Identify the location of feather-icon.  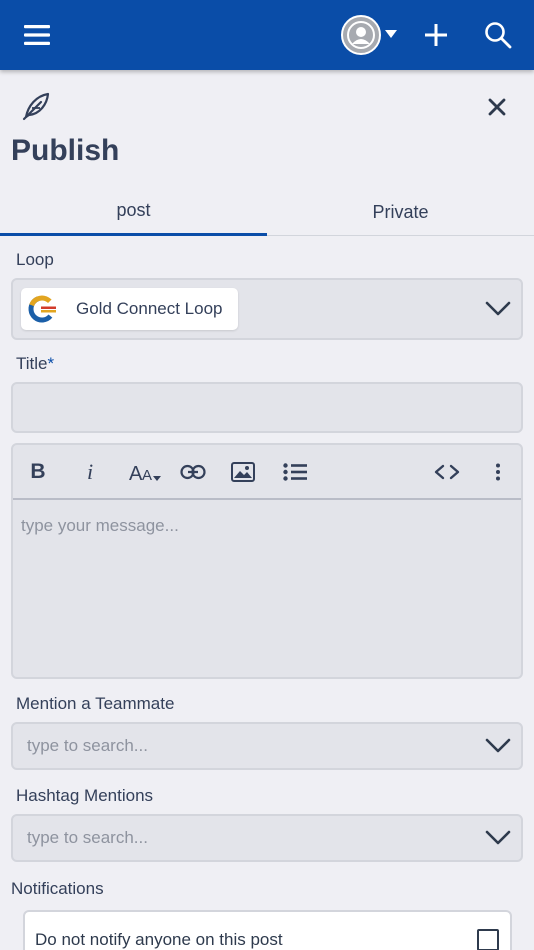
(36, 106).